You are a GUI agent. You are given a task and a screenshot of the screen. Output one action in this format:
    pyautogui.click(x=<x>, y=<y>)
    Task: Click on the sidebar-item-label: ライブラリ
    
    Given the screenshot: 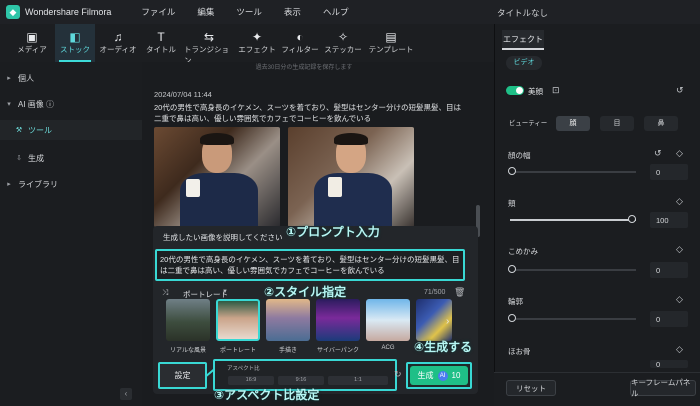 What is the action you would take?
    pyautogui.click(x=38, y=184)
    